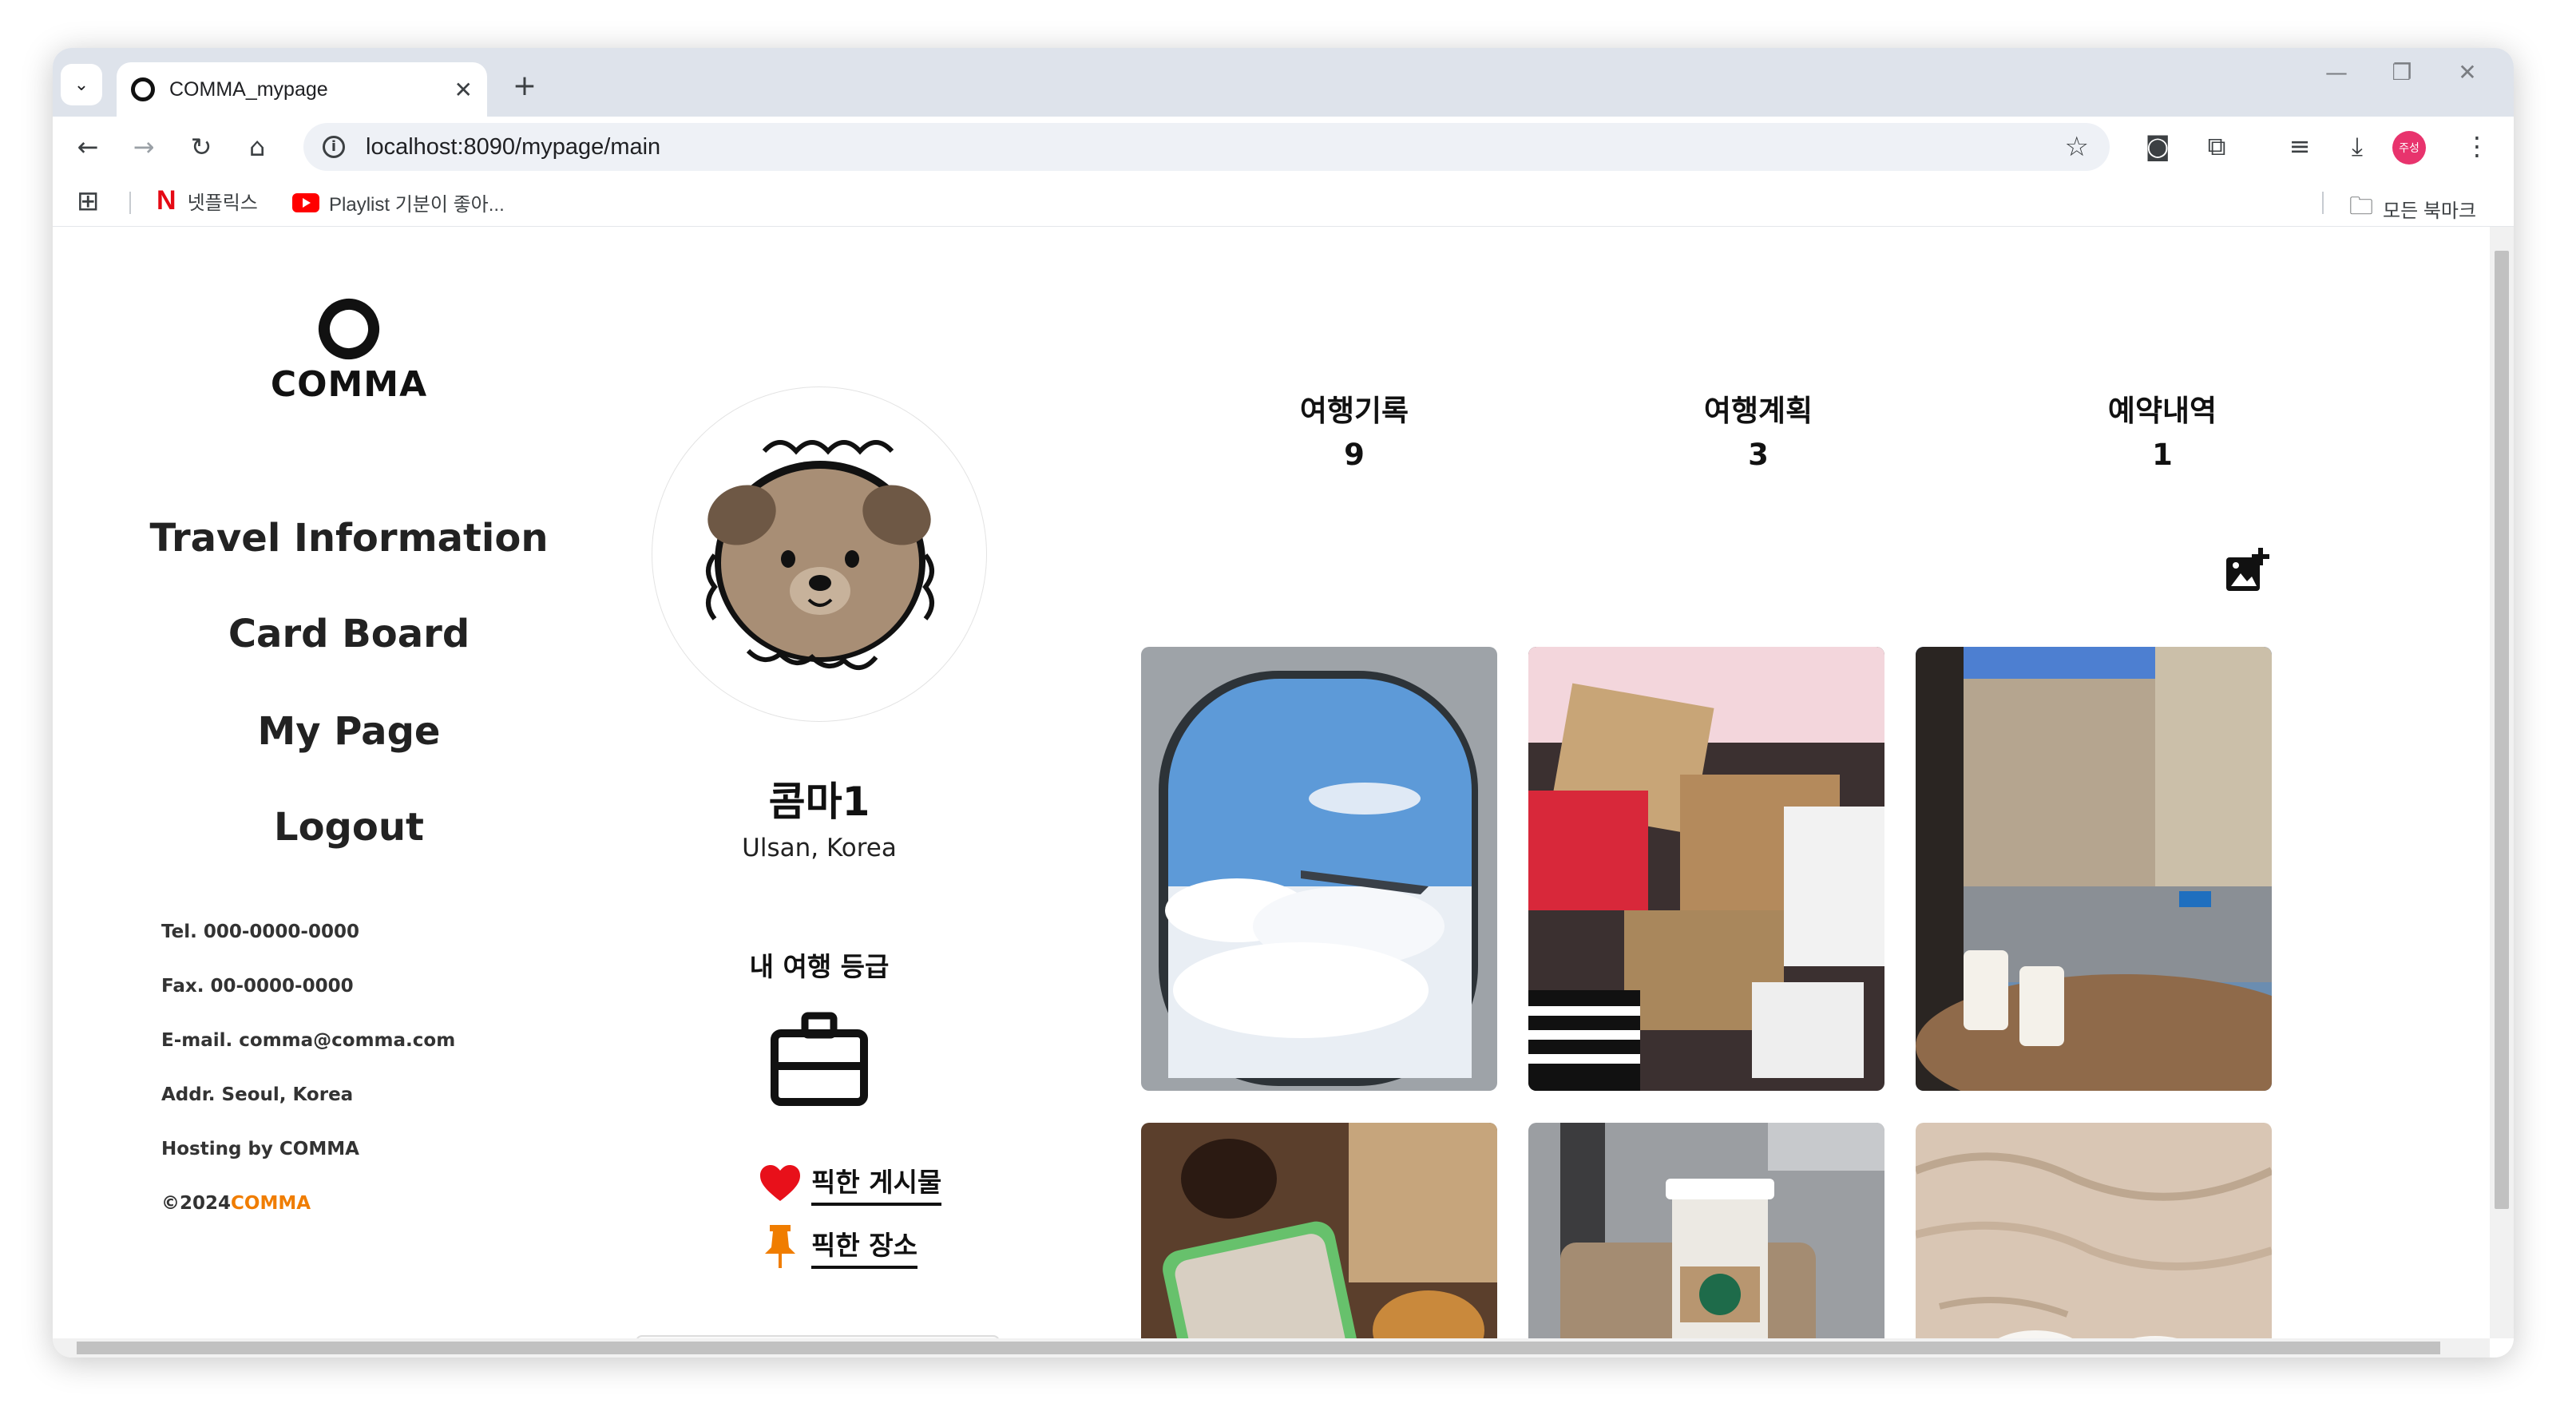 The image size is (2576, 1419). I want to click on home-button: ⌂, so click(257, 146).